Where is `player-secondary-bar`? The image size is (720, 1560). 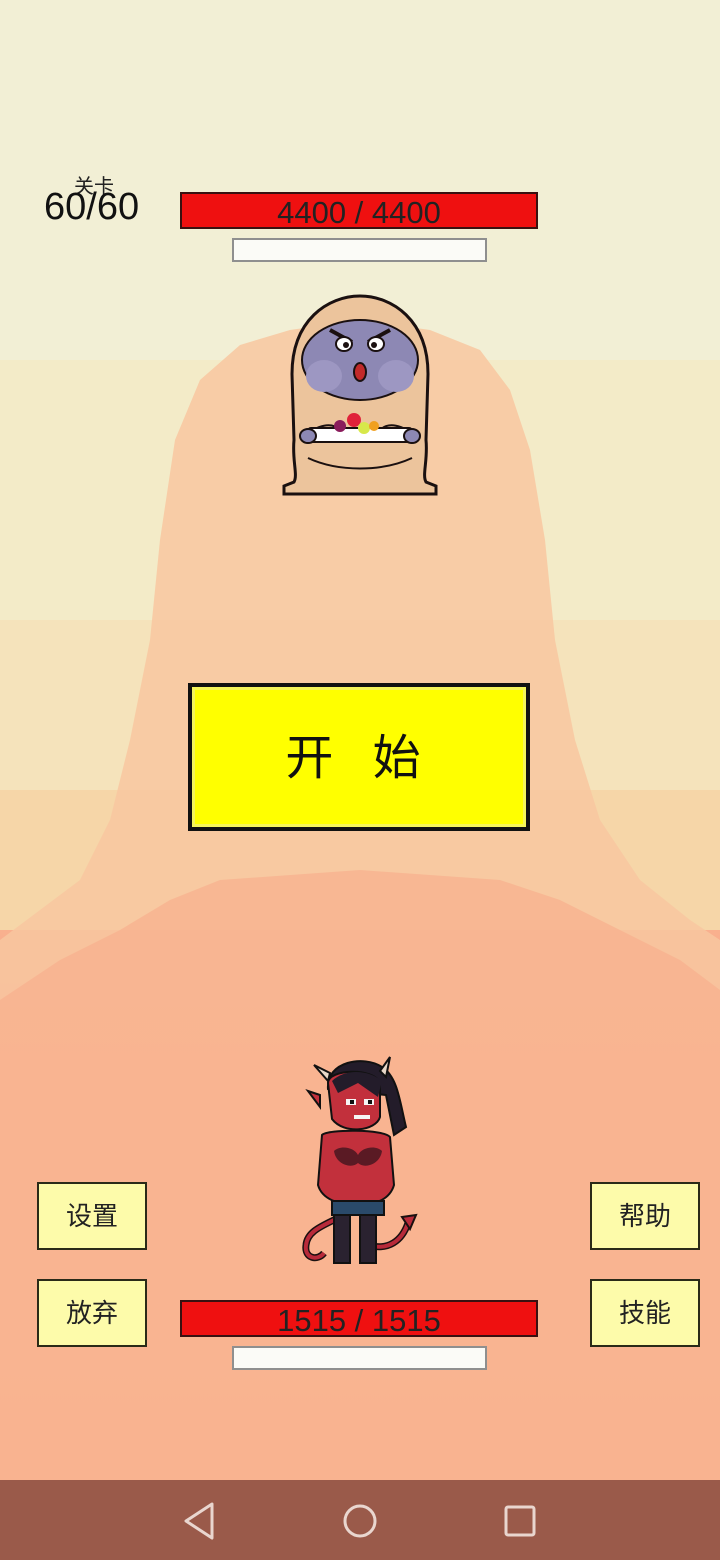 player-secondary-bar is located at coordinates (359, 1358).